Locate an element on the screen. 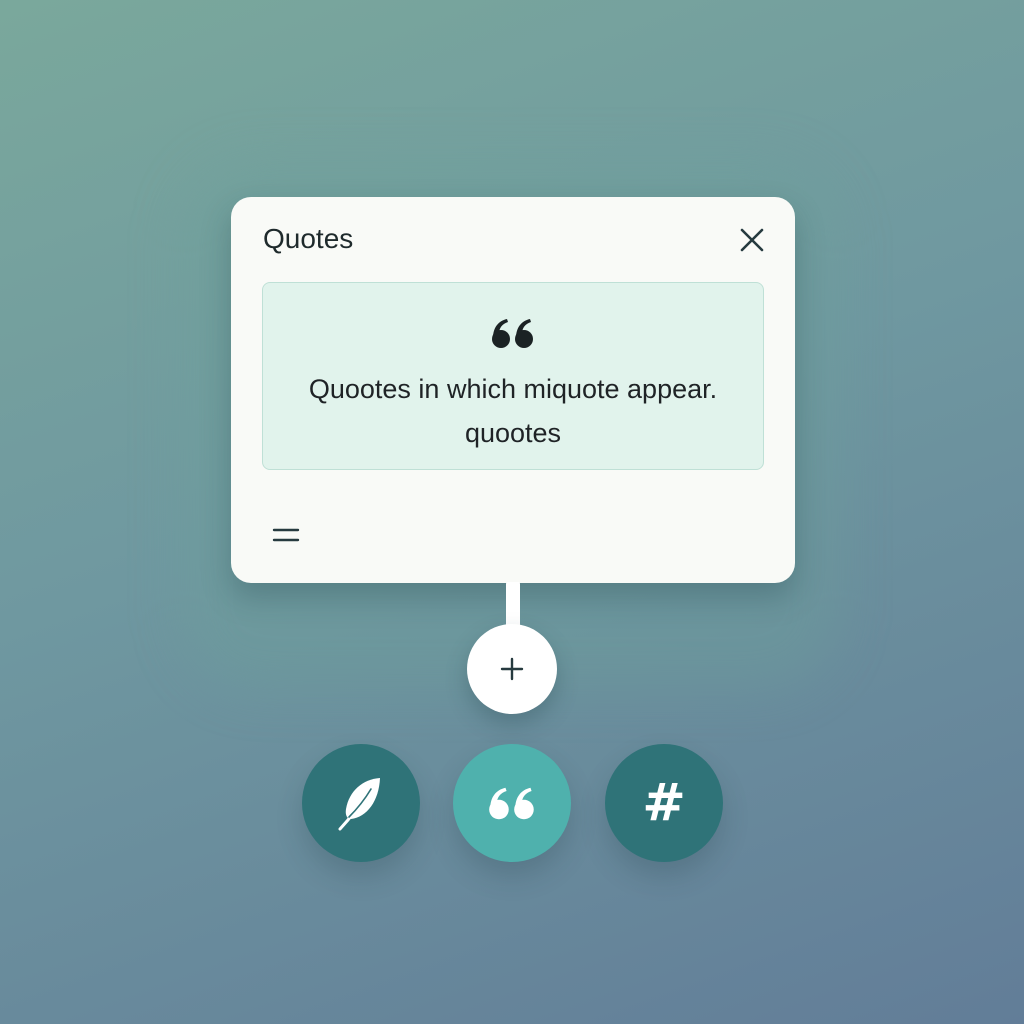 This screenshot has width=1024, height=1024. connector-stem is located at coordinates (513, 606).